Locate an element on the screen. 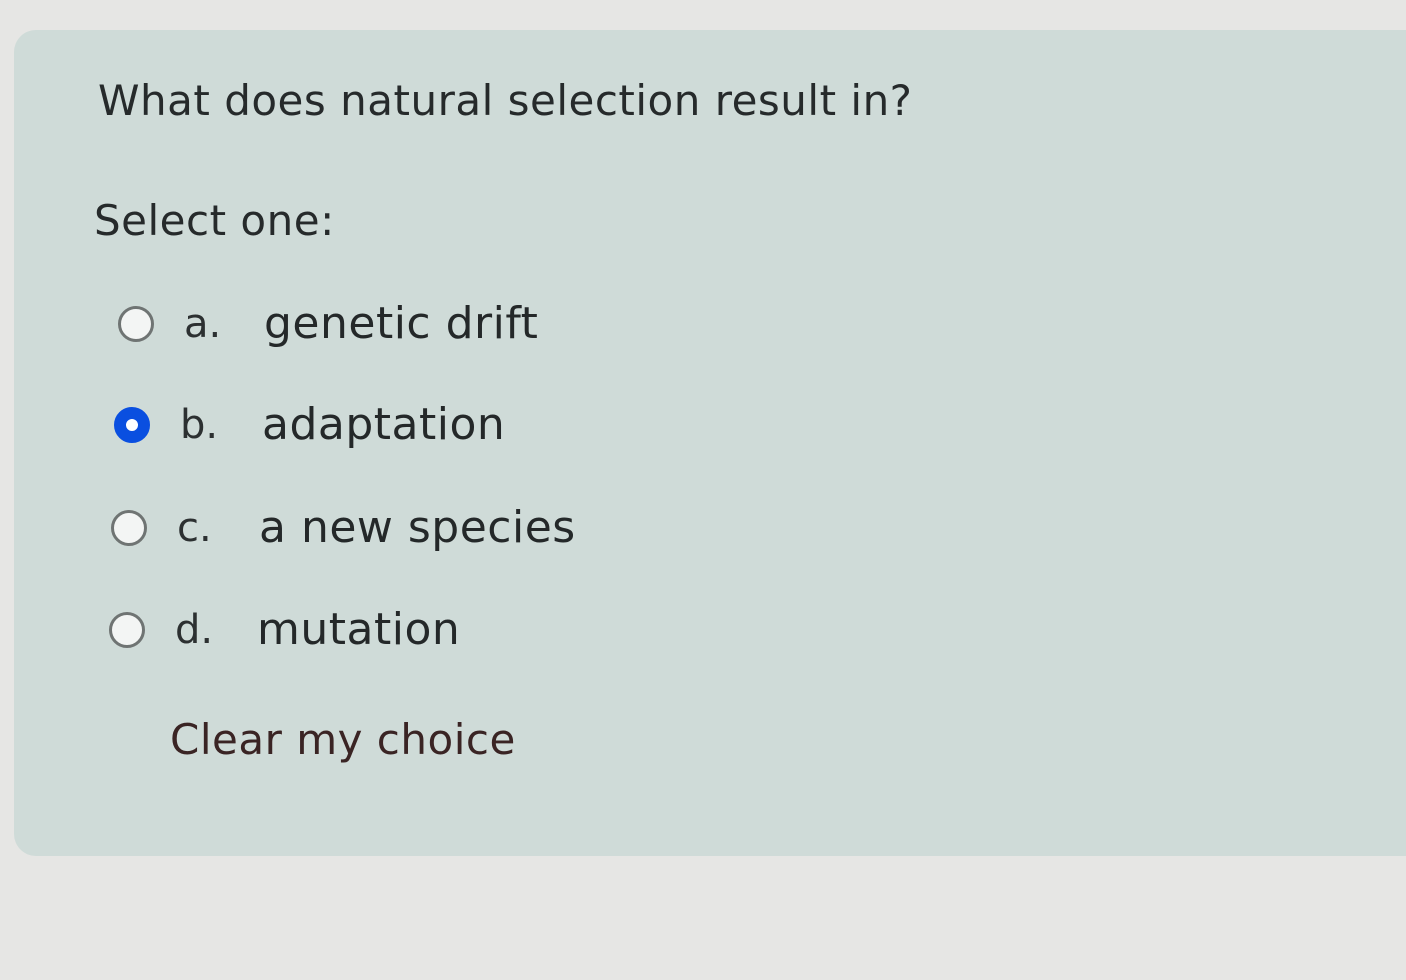  option-c-label: a new species is located at coordinates (417, 527).